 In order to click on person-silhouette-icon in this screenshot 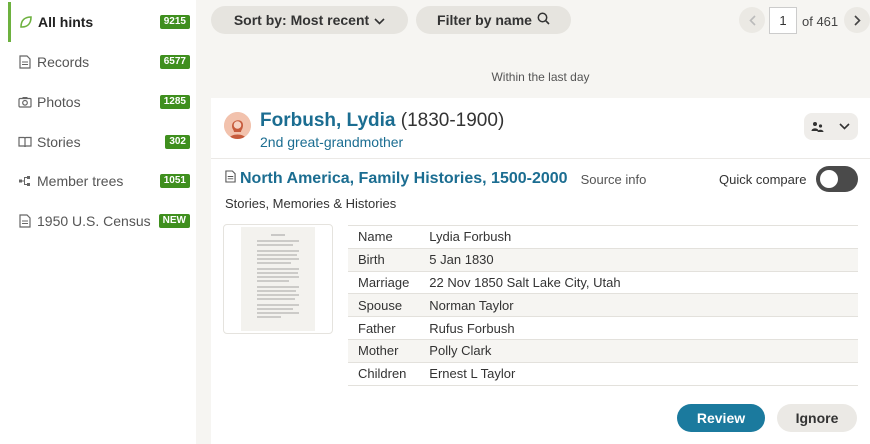, I will do `click(237, 125)`.